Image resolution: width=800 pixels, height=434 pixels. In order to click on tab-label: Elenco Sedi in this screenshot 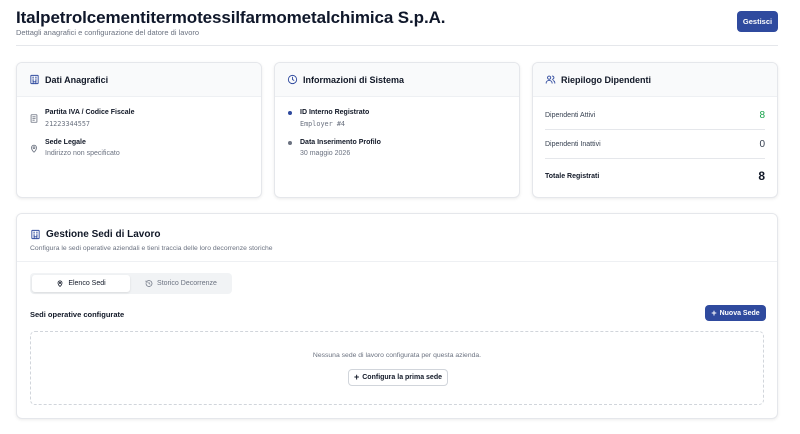, I will do `click(87, 283)`.